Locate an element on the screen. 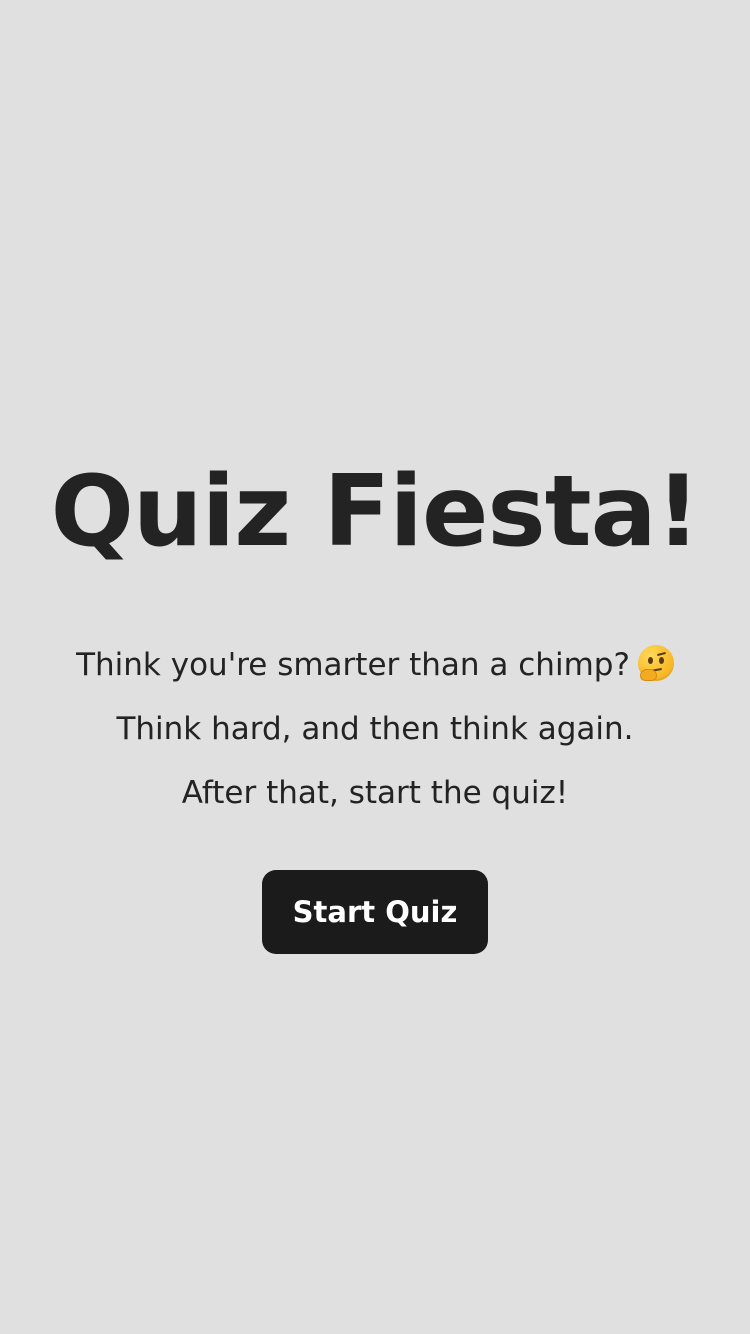  intro-line-1: Think you're smarter than a chimp? is located at coordinates (375, 665).